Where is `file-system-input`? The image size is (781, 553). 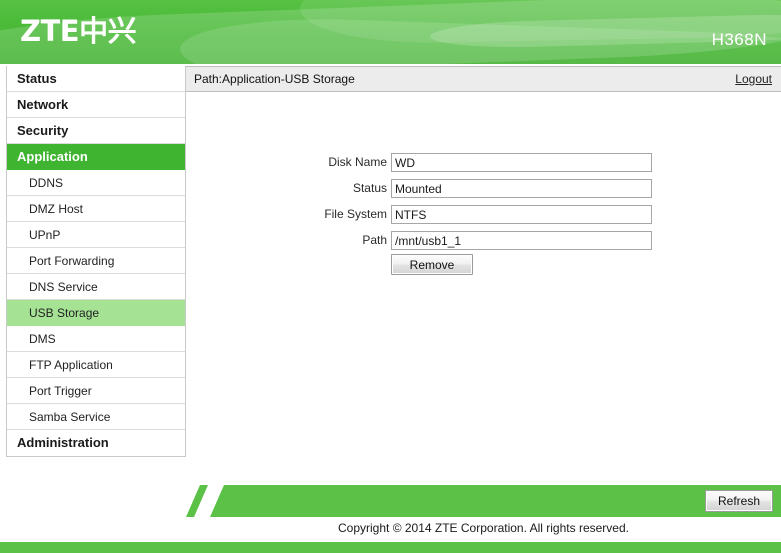
file-system-input is located at coordinates (521, 214).